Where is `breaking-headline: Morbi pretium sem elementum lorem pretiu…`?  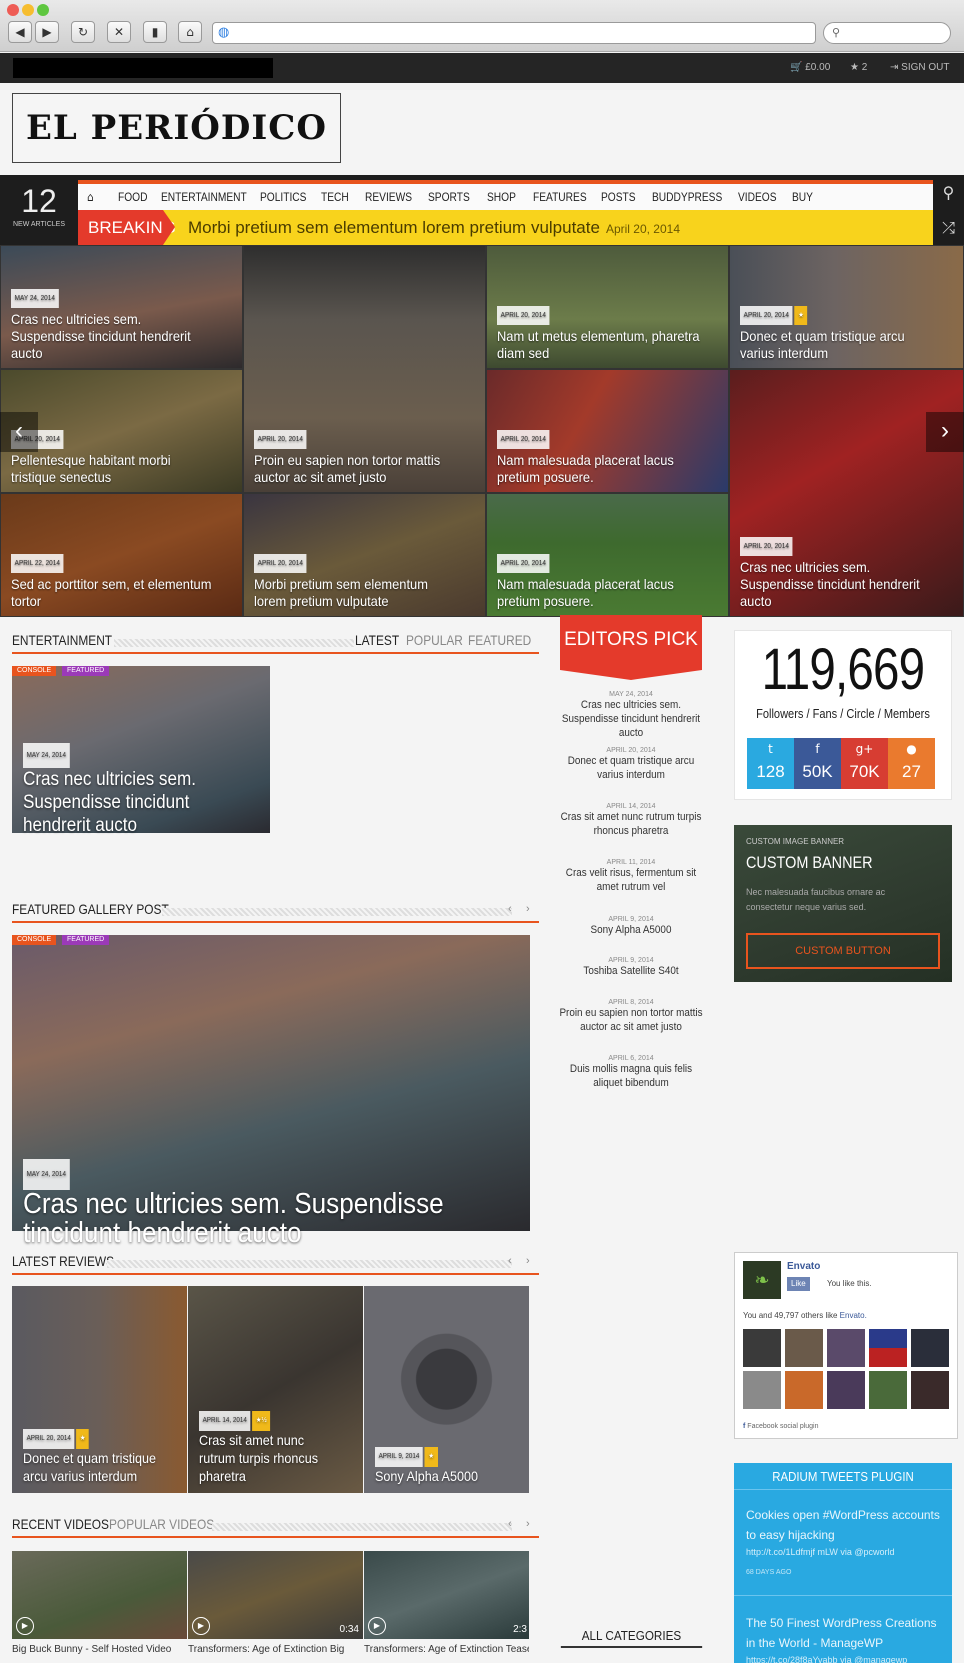
breaking-headline: Morbi pretium sem elementum lorem pretiu… is located at coordinates (434, 228).